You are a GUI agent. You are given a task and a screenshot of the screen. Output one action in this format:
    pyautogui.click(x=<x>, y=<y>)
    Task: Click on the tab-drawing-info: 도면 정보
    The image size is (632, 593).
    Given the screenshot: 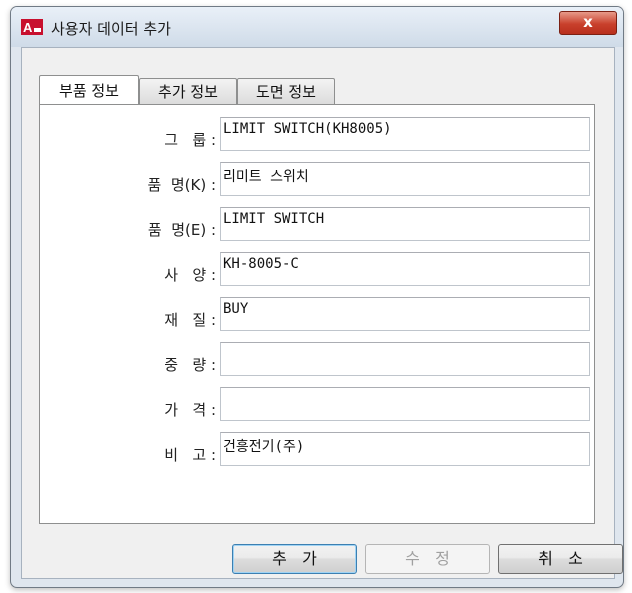 What is the action you would take?
    pyautogui.click(x=286, y=91)
    